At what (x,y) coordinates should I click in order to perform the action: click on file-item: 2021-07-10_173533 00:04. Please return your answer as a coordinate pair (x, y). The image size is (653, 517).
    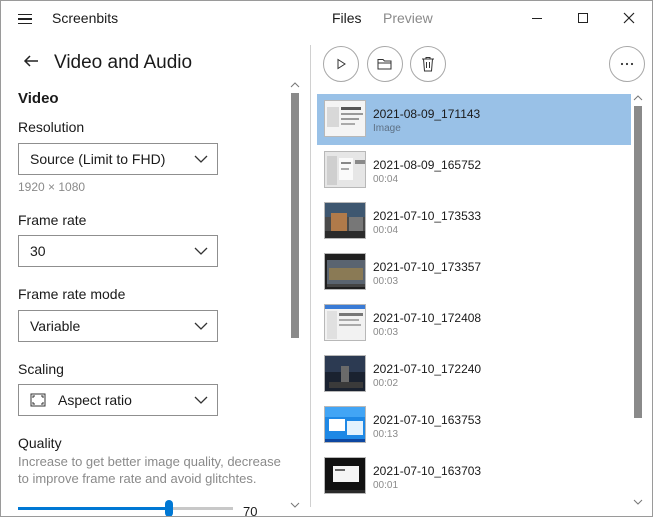
    Looking at the image, I should click on (474, 221).